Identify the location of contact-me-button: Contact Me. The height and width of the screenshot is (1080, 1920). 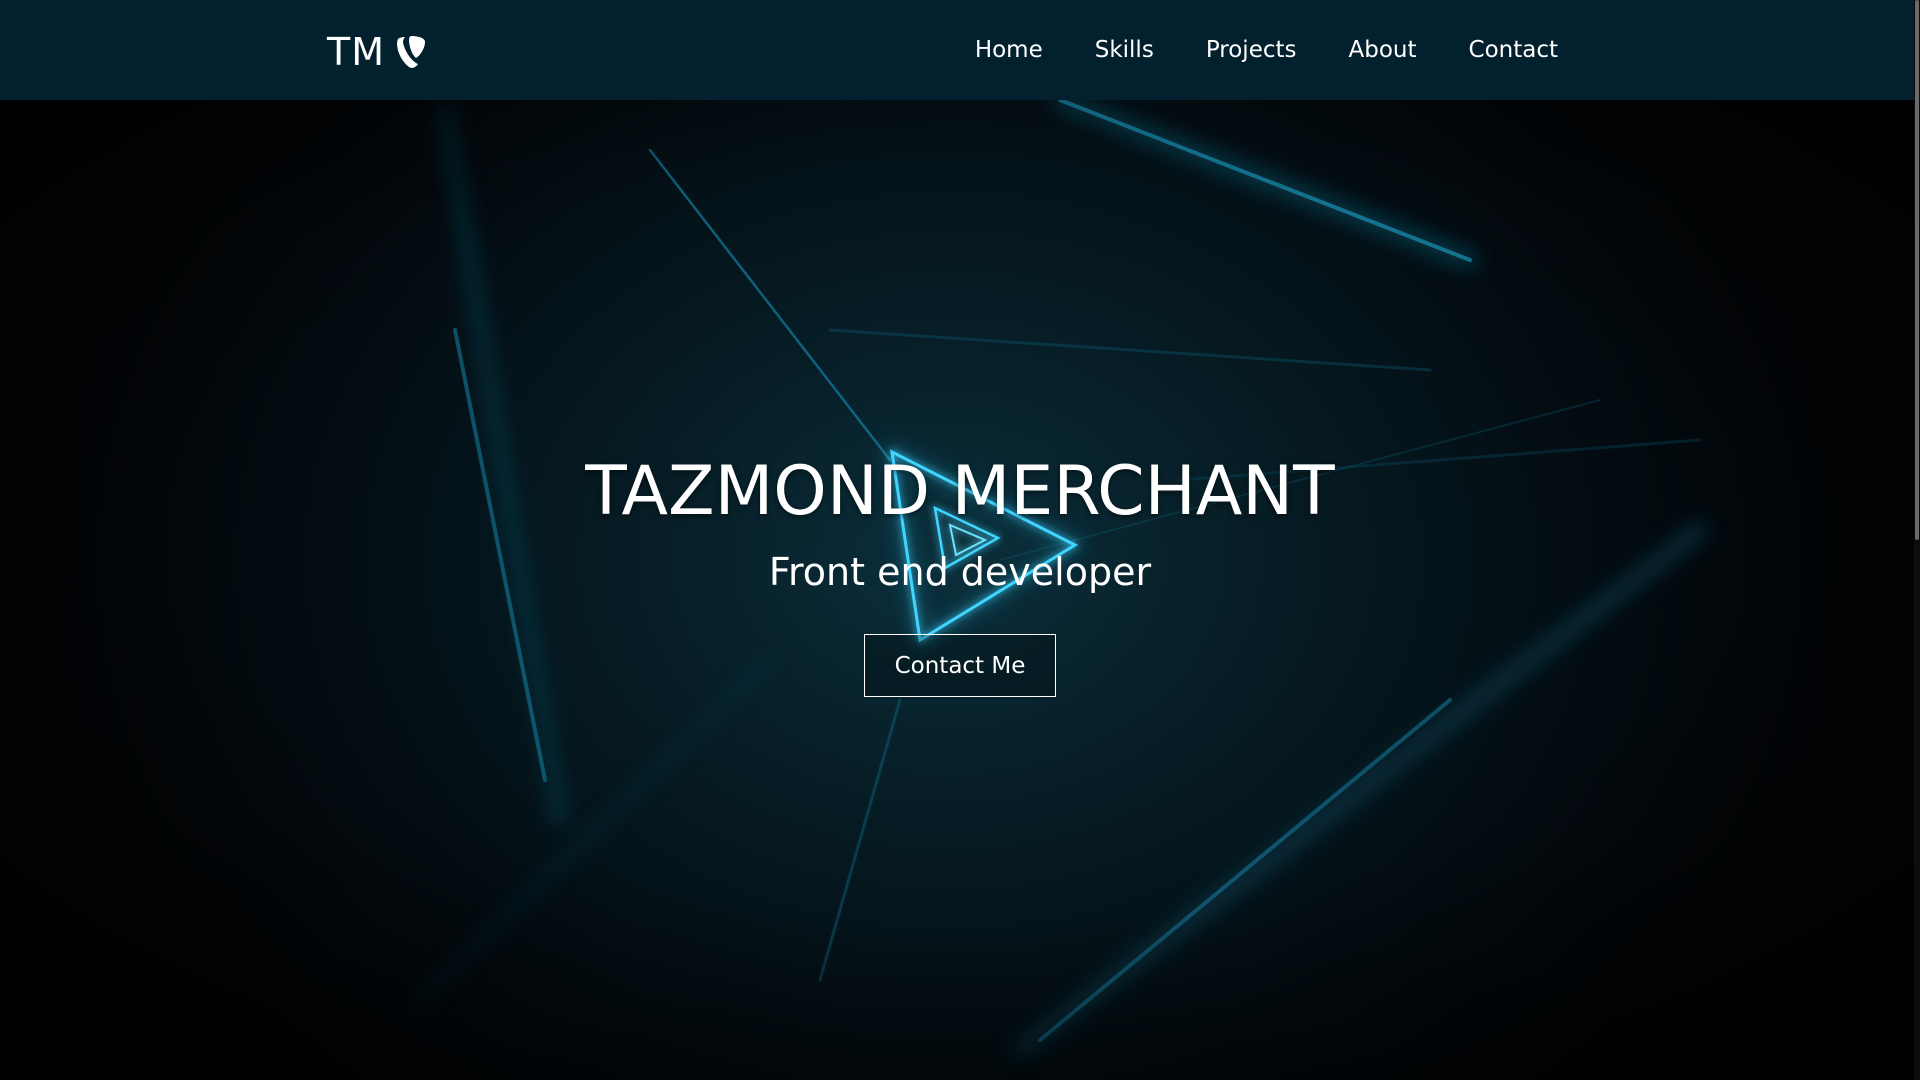
(960, 665).